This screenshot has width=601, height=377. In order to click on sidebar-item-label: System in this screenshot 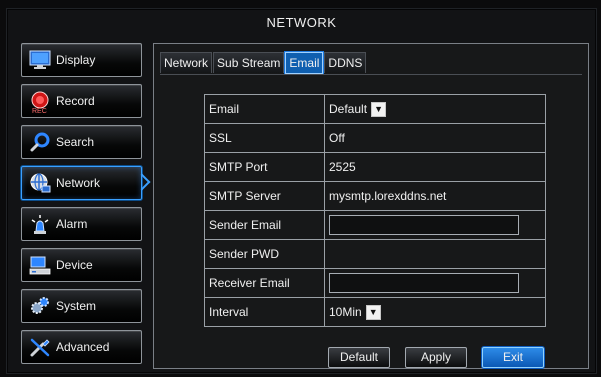, I will do `click(76, 306)`.